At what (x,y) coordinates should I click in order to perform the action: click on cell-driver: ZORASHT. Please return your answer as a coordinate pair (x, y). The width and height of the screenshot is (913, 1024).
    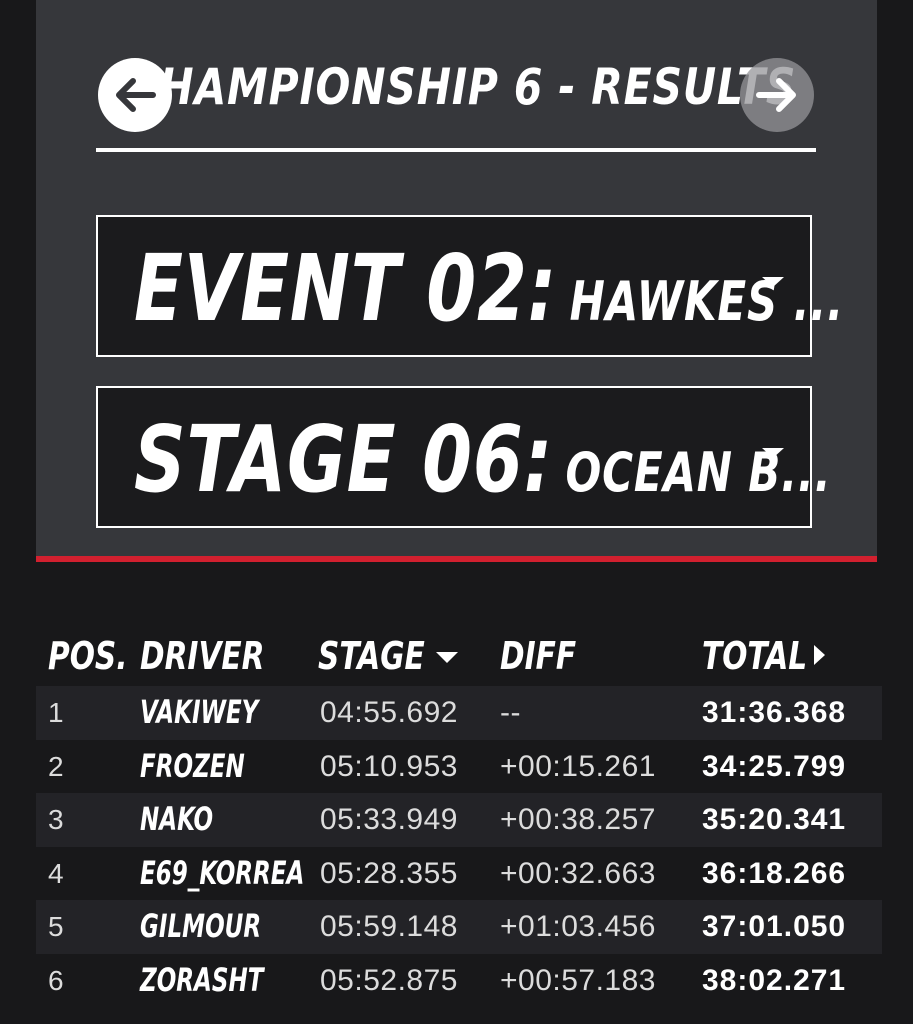
    Looking at the image, I should click on (202, 979).